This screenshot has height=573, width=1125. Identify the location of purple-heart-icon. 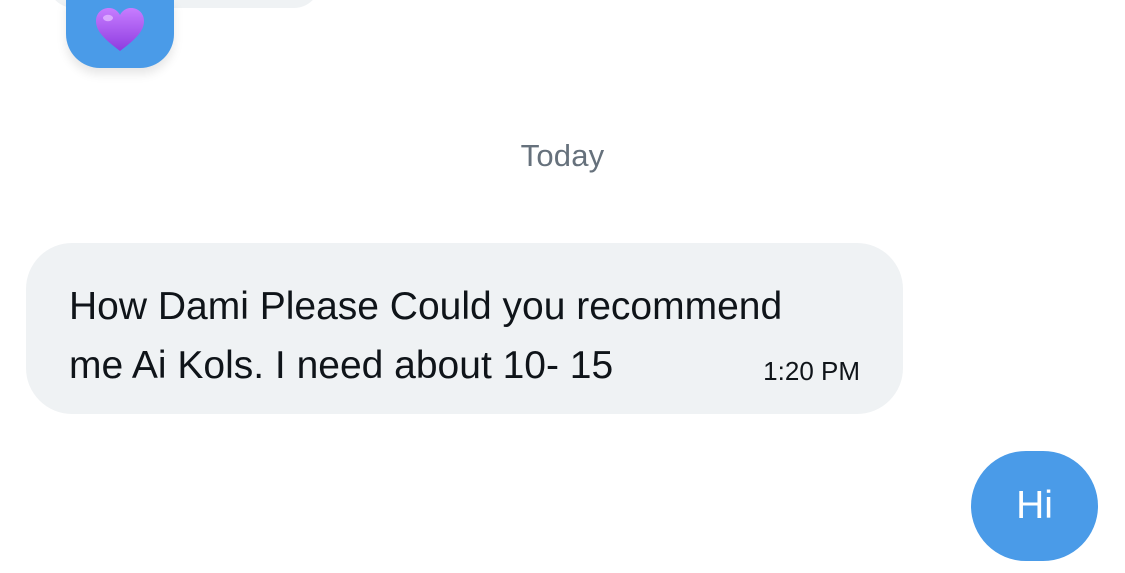
(120, 29).